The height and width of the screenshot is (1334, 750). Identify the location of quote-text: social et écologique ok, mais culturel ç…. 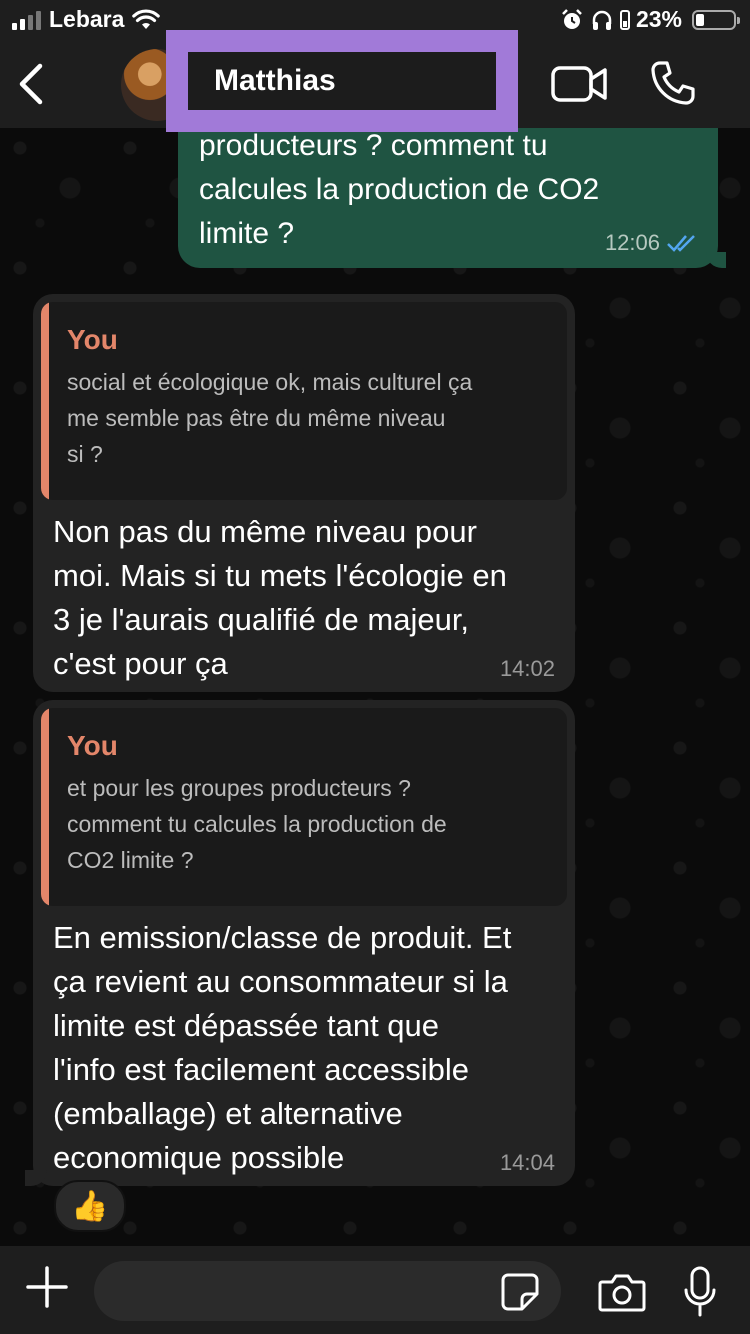
(270, 418).